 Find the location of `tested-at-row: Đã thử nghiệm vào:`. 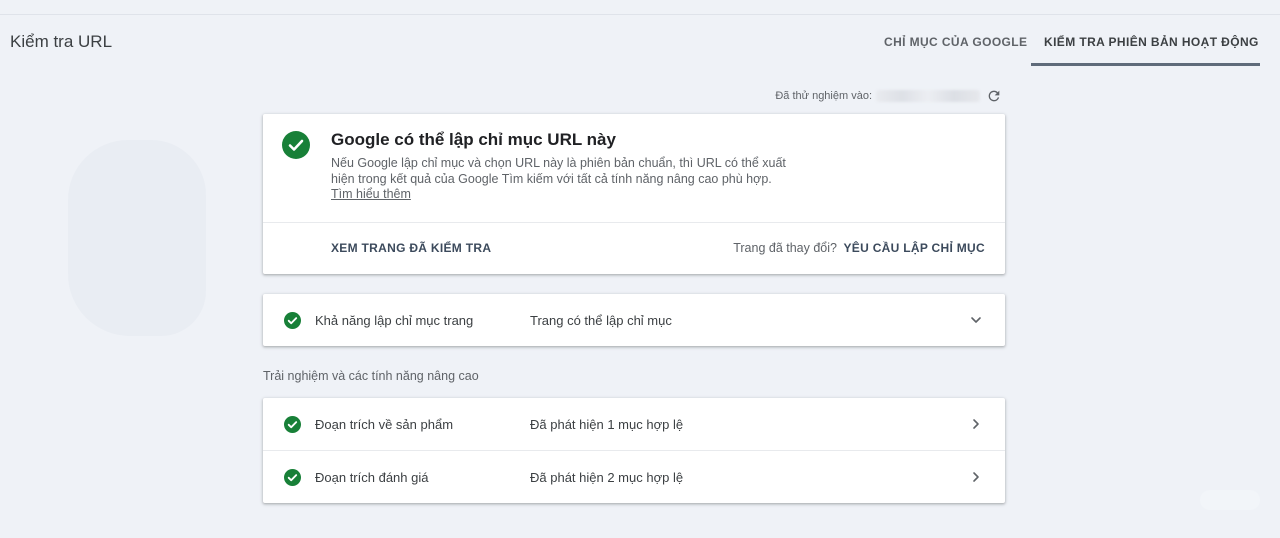

tested-at-row: Đã thử nghiệm vào: is located at coordinates (888, 96).